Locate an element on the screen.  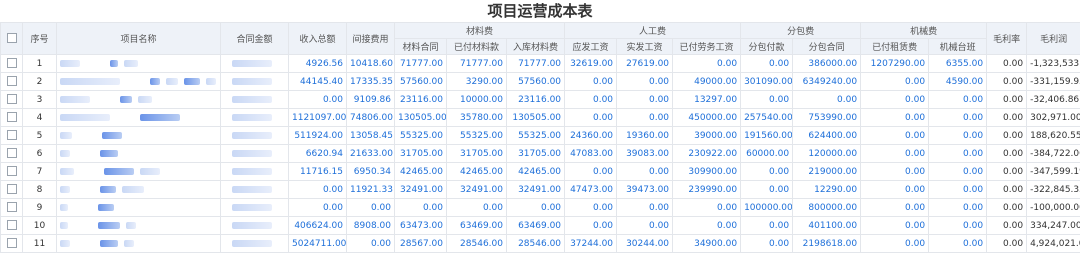
row-labor-actual: 19360.00 is located at coordinates (645, 135).